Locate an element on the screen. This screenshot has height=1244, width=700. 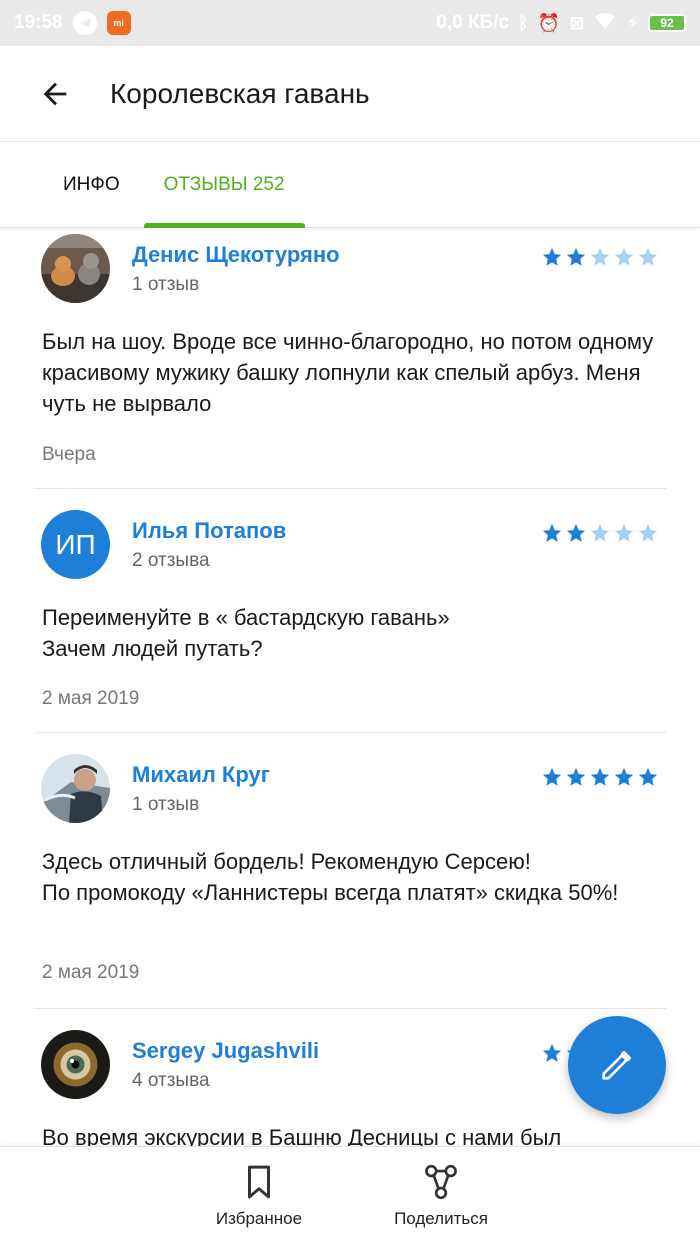
status-time: 19:58 is located at coordinates (38, 22).